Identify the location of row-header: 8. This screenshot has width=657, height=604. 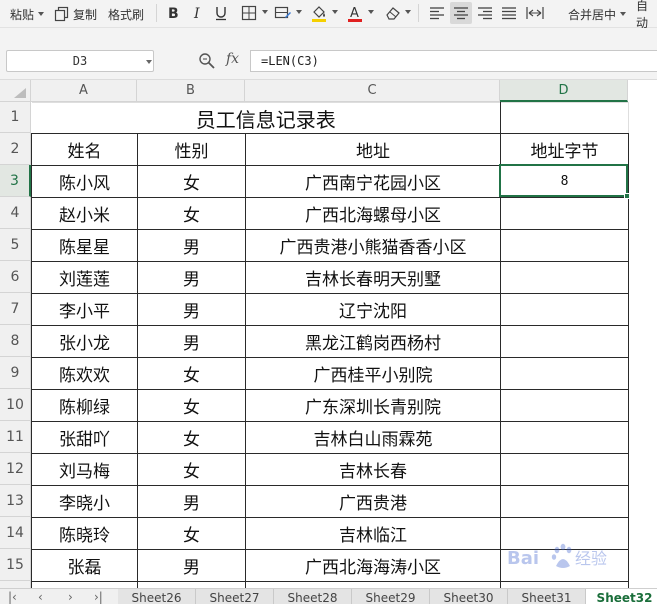
(15, 341).